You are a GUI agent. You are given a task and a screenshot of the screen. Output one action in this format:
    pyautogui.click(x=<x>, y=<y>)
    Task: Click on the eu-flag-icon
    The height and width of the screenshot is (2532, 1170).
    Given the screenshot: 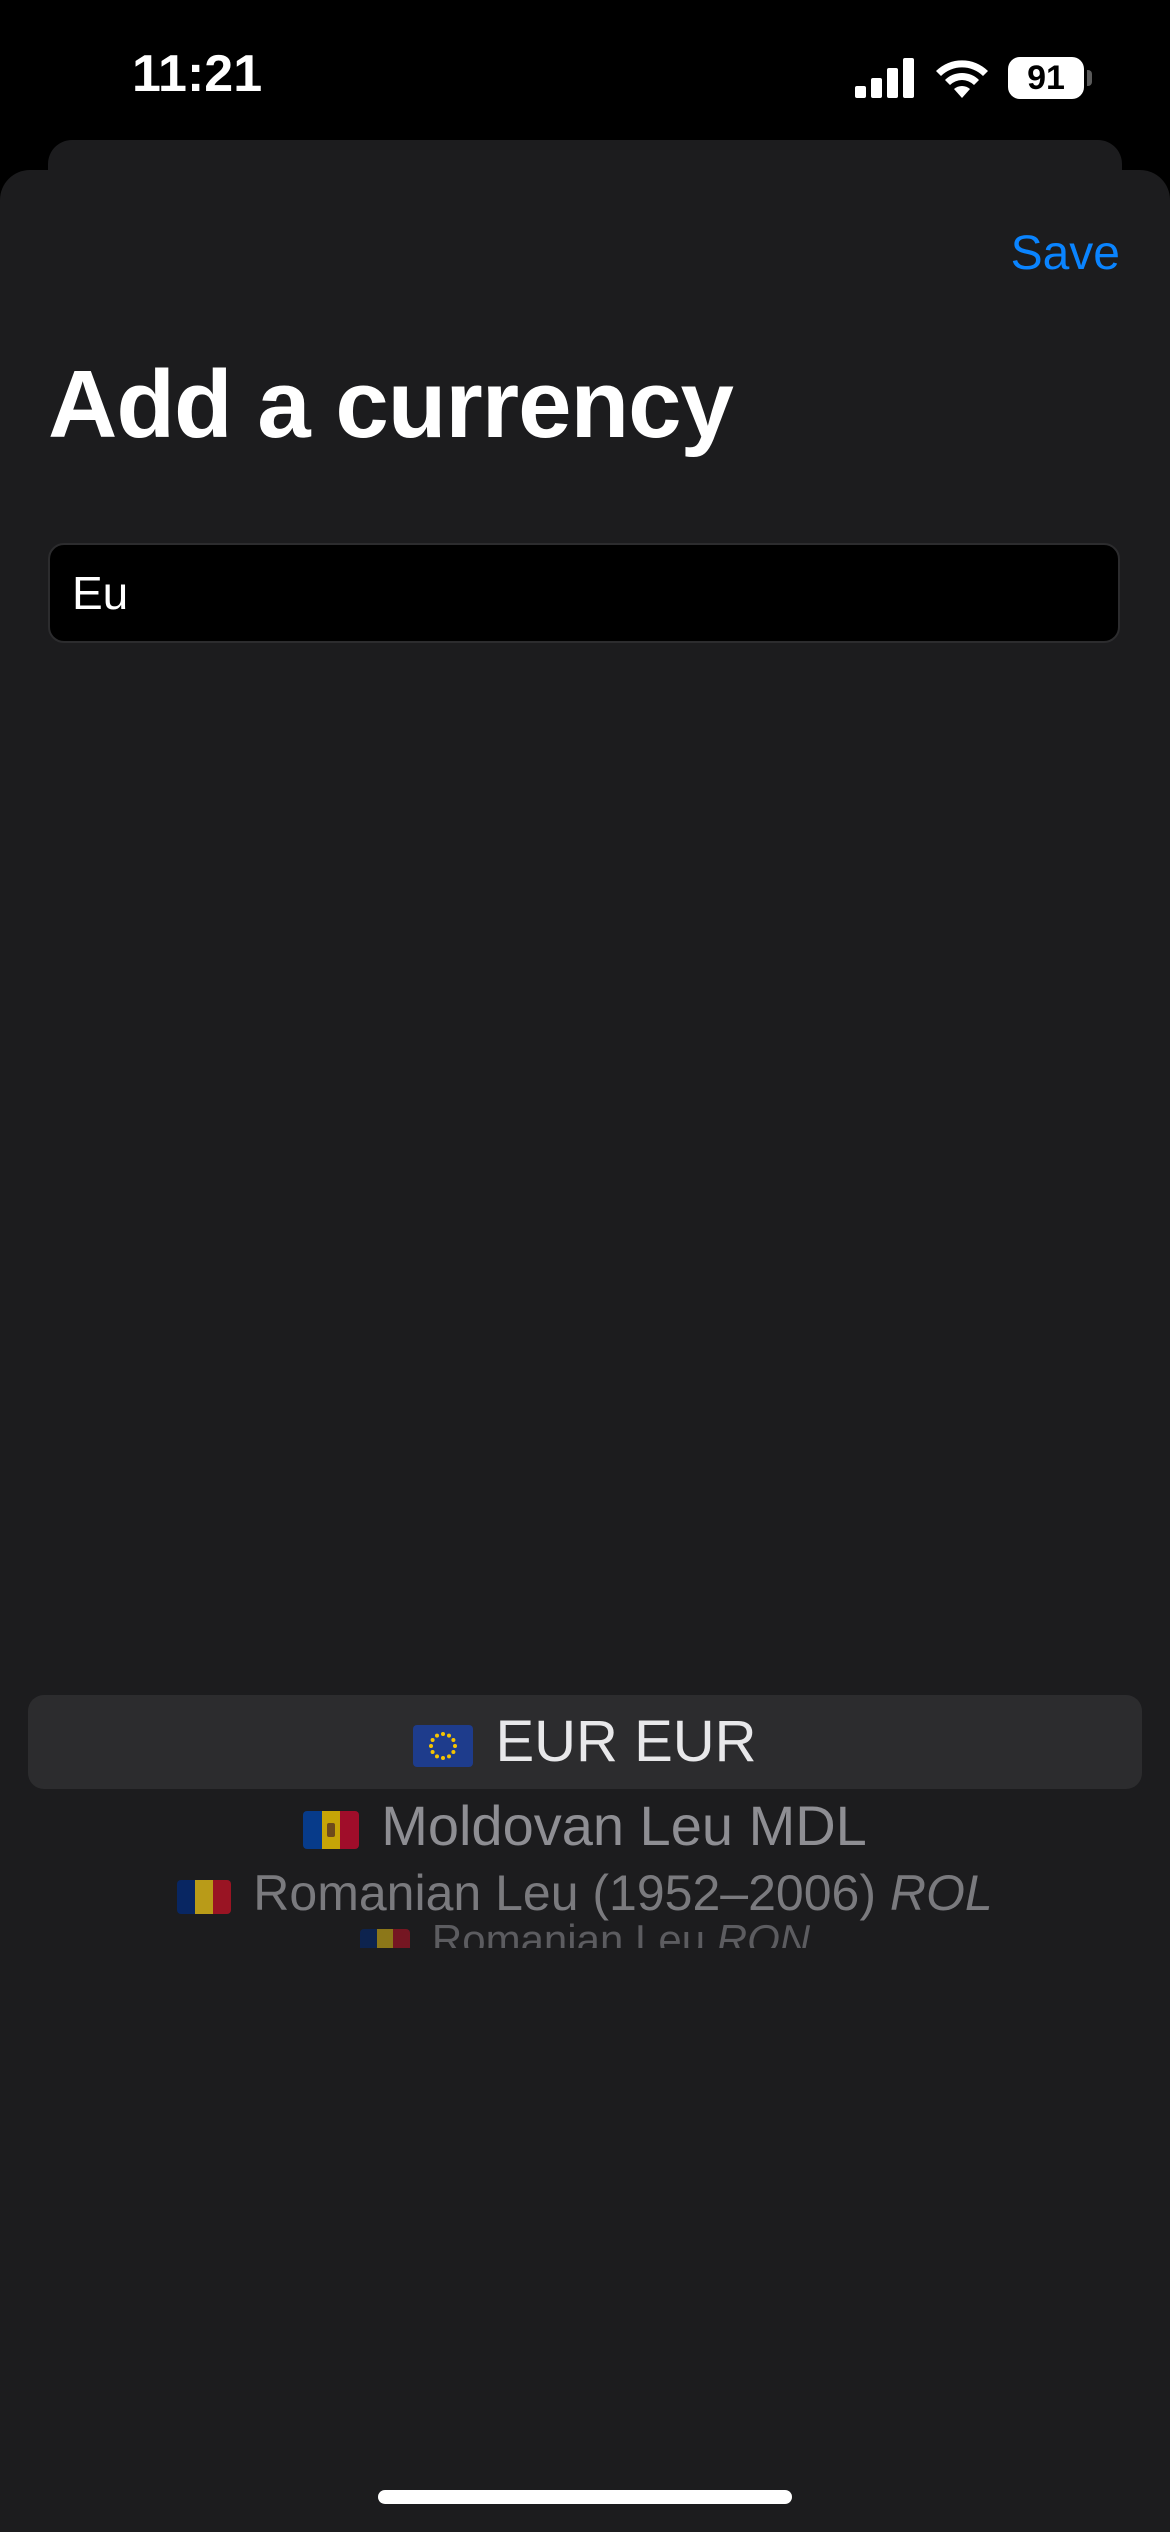 What is the action you would take?
    pyautogui.click(x=443, y=1745)
    